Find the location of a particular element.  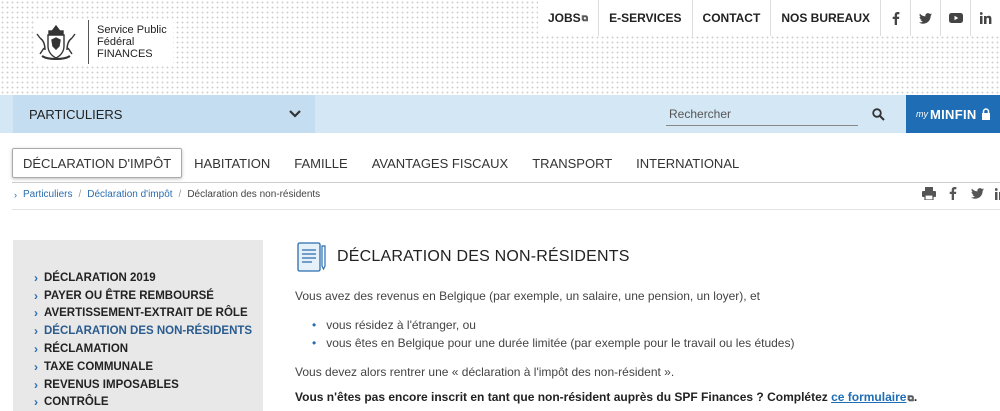

sidebar-item-label: AVERTISSEMENT-EXTRAIT DE RÔLE is located at coordinates (146, 313).